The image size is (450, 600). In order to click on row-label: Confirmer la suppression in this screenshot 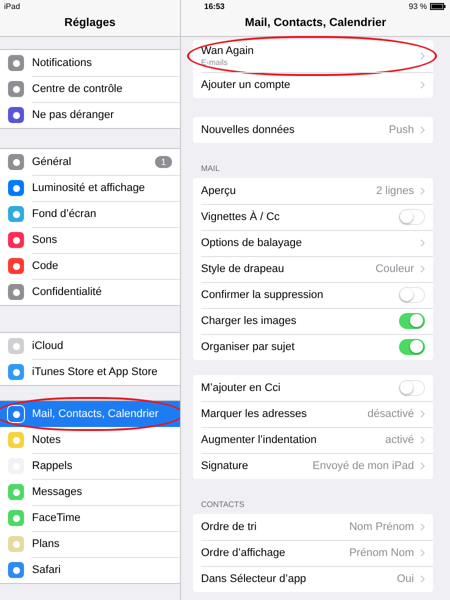, I will do `click(262, 295)`.